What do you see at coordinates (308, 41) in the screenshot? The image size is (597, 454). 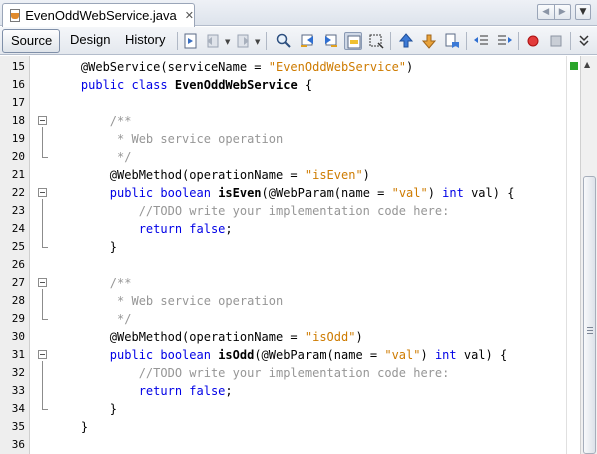 I see `find-previous-icon` at bounding box center [308, 41].